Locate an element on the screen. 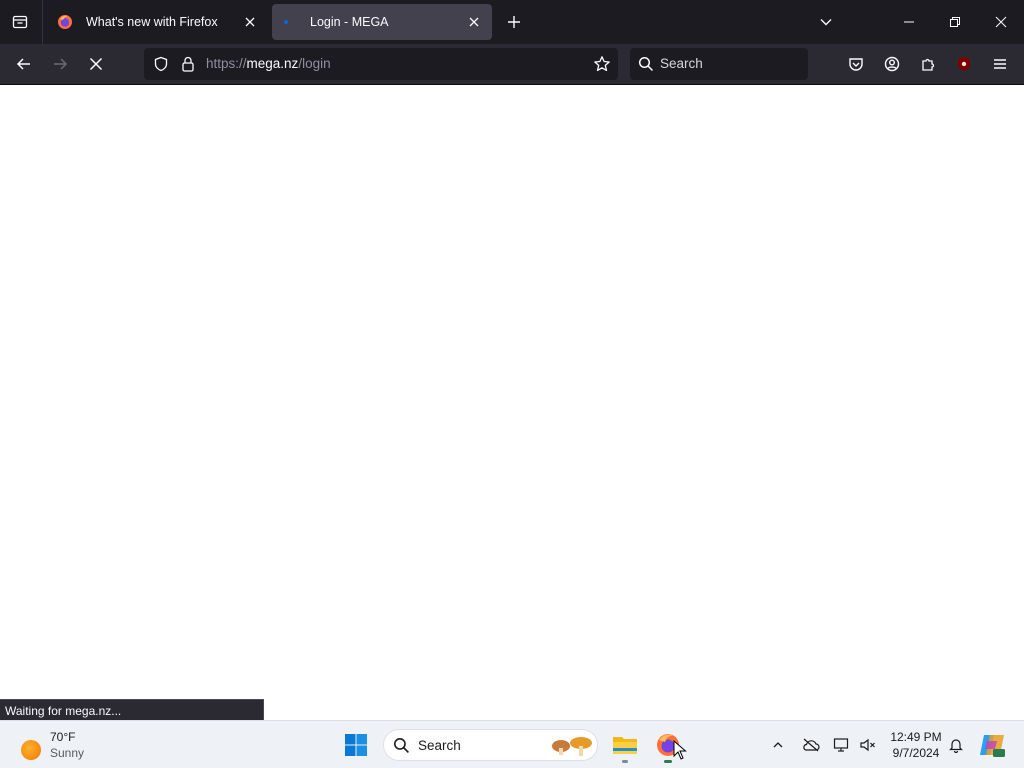  plus-icon is located at coordinates (514, 22).